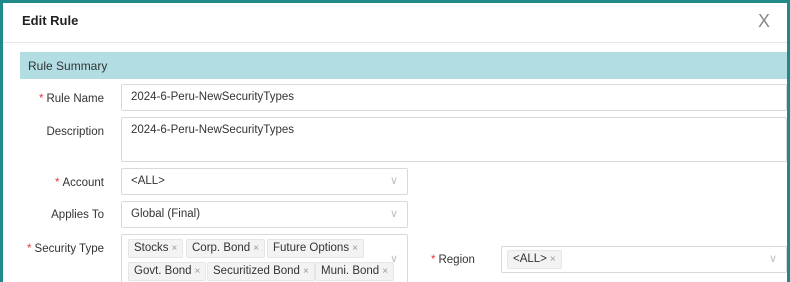 The image size is (790, 282). What do you see at coordinates (75, 132) in the screenshot?
I see `description-label: Description` at bounding box center [75, 132].